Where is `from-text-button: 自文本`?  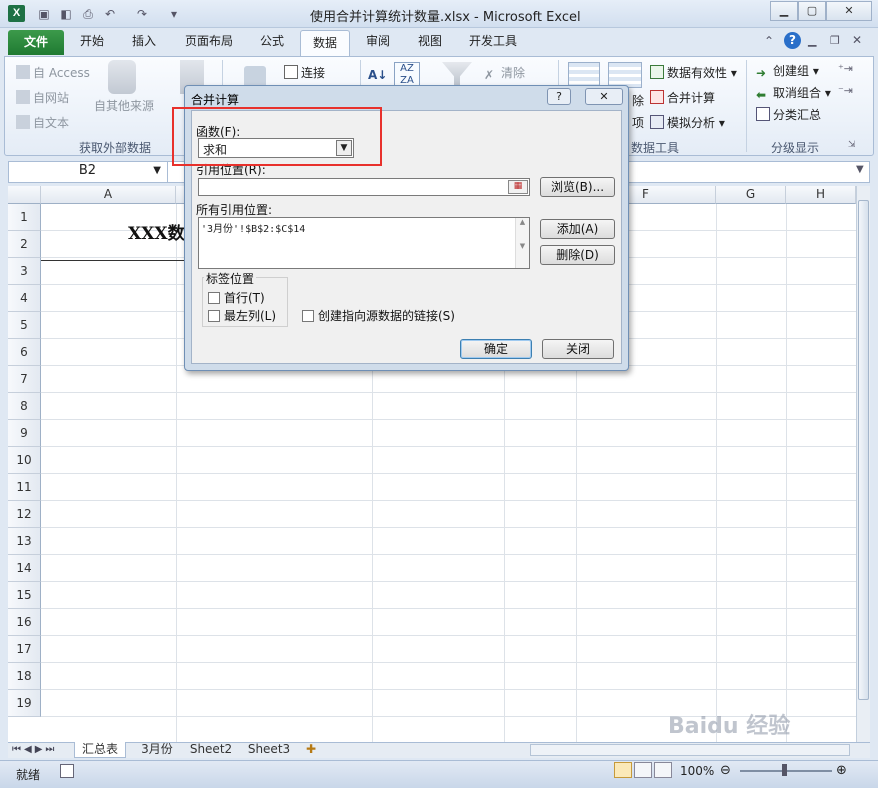
from-text-button: 自文本 is located at coordinates (42, 122).